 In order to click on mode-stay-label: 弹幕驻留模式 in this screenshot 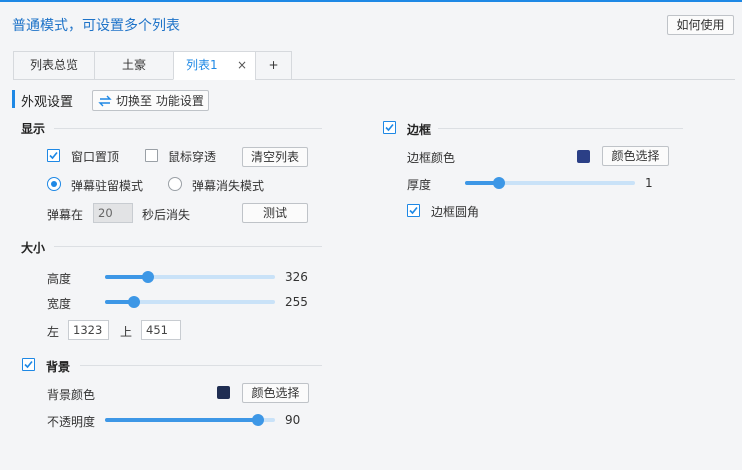, I will do `click(107, 186)`.